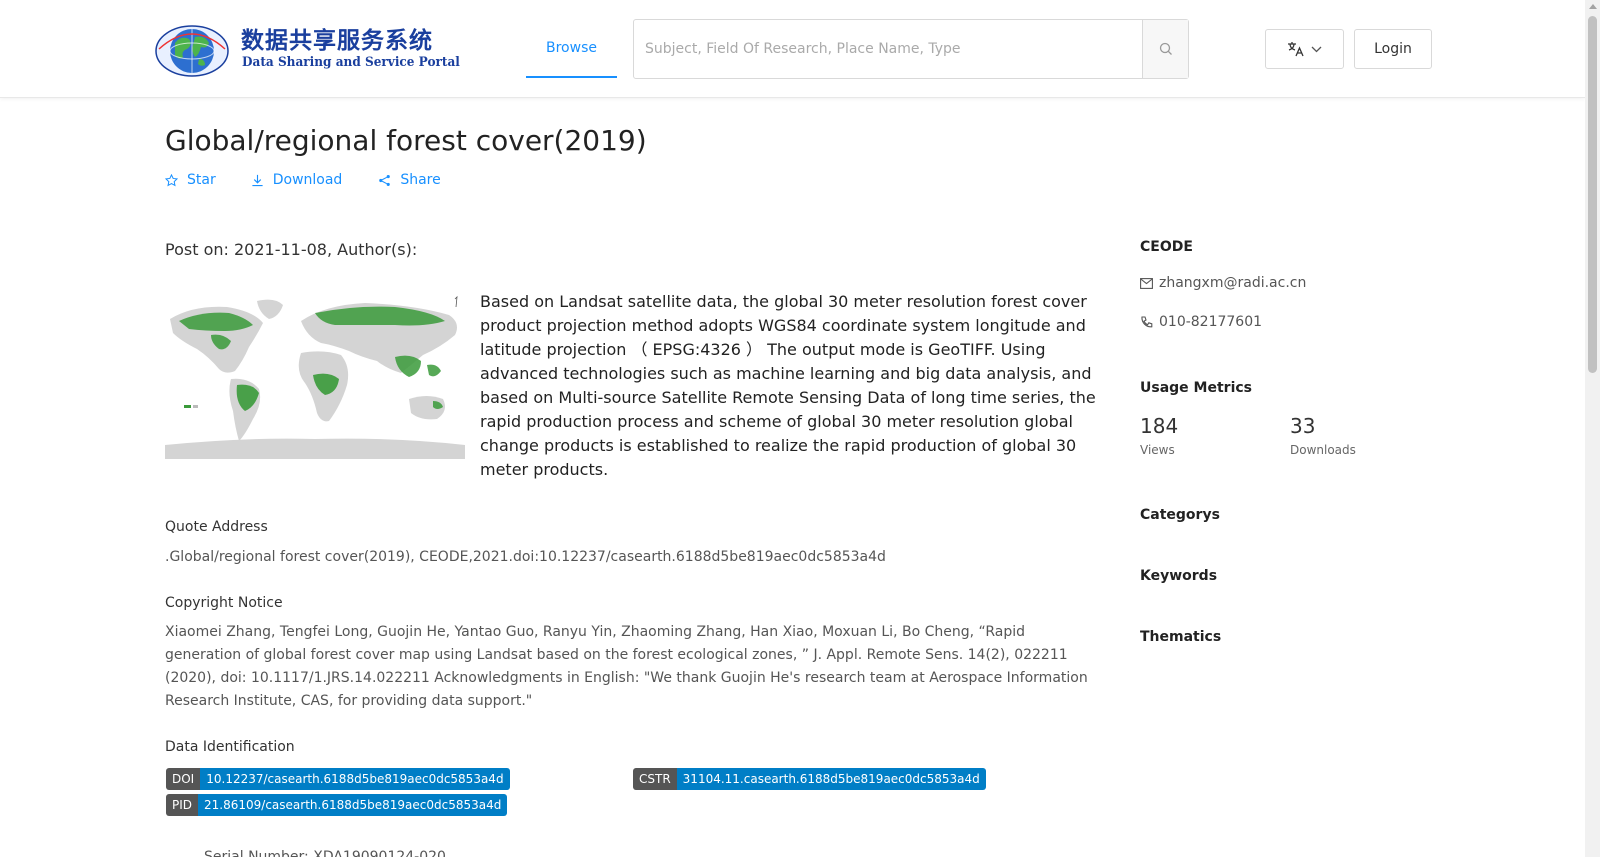  I want to click on contact-email-text: zhangxm@radi.ac.cn, so click(1233, 283).